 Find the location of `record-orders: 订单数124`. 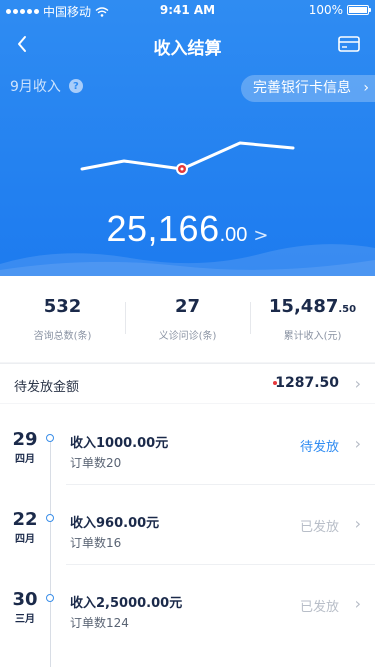

record-orders: 订单数124 is located at coordinates (99, 623).